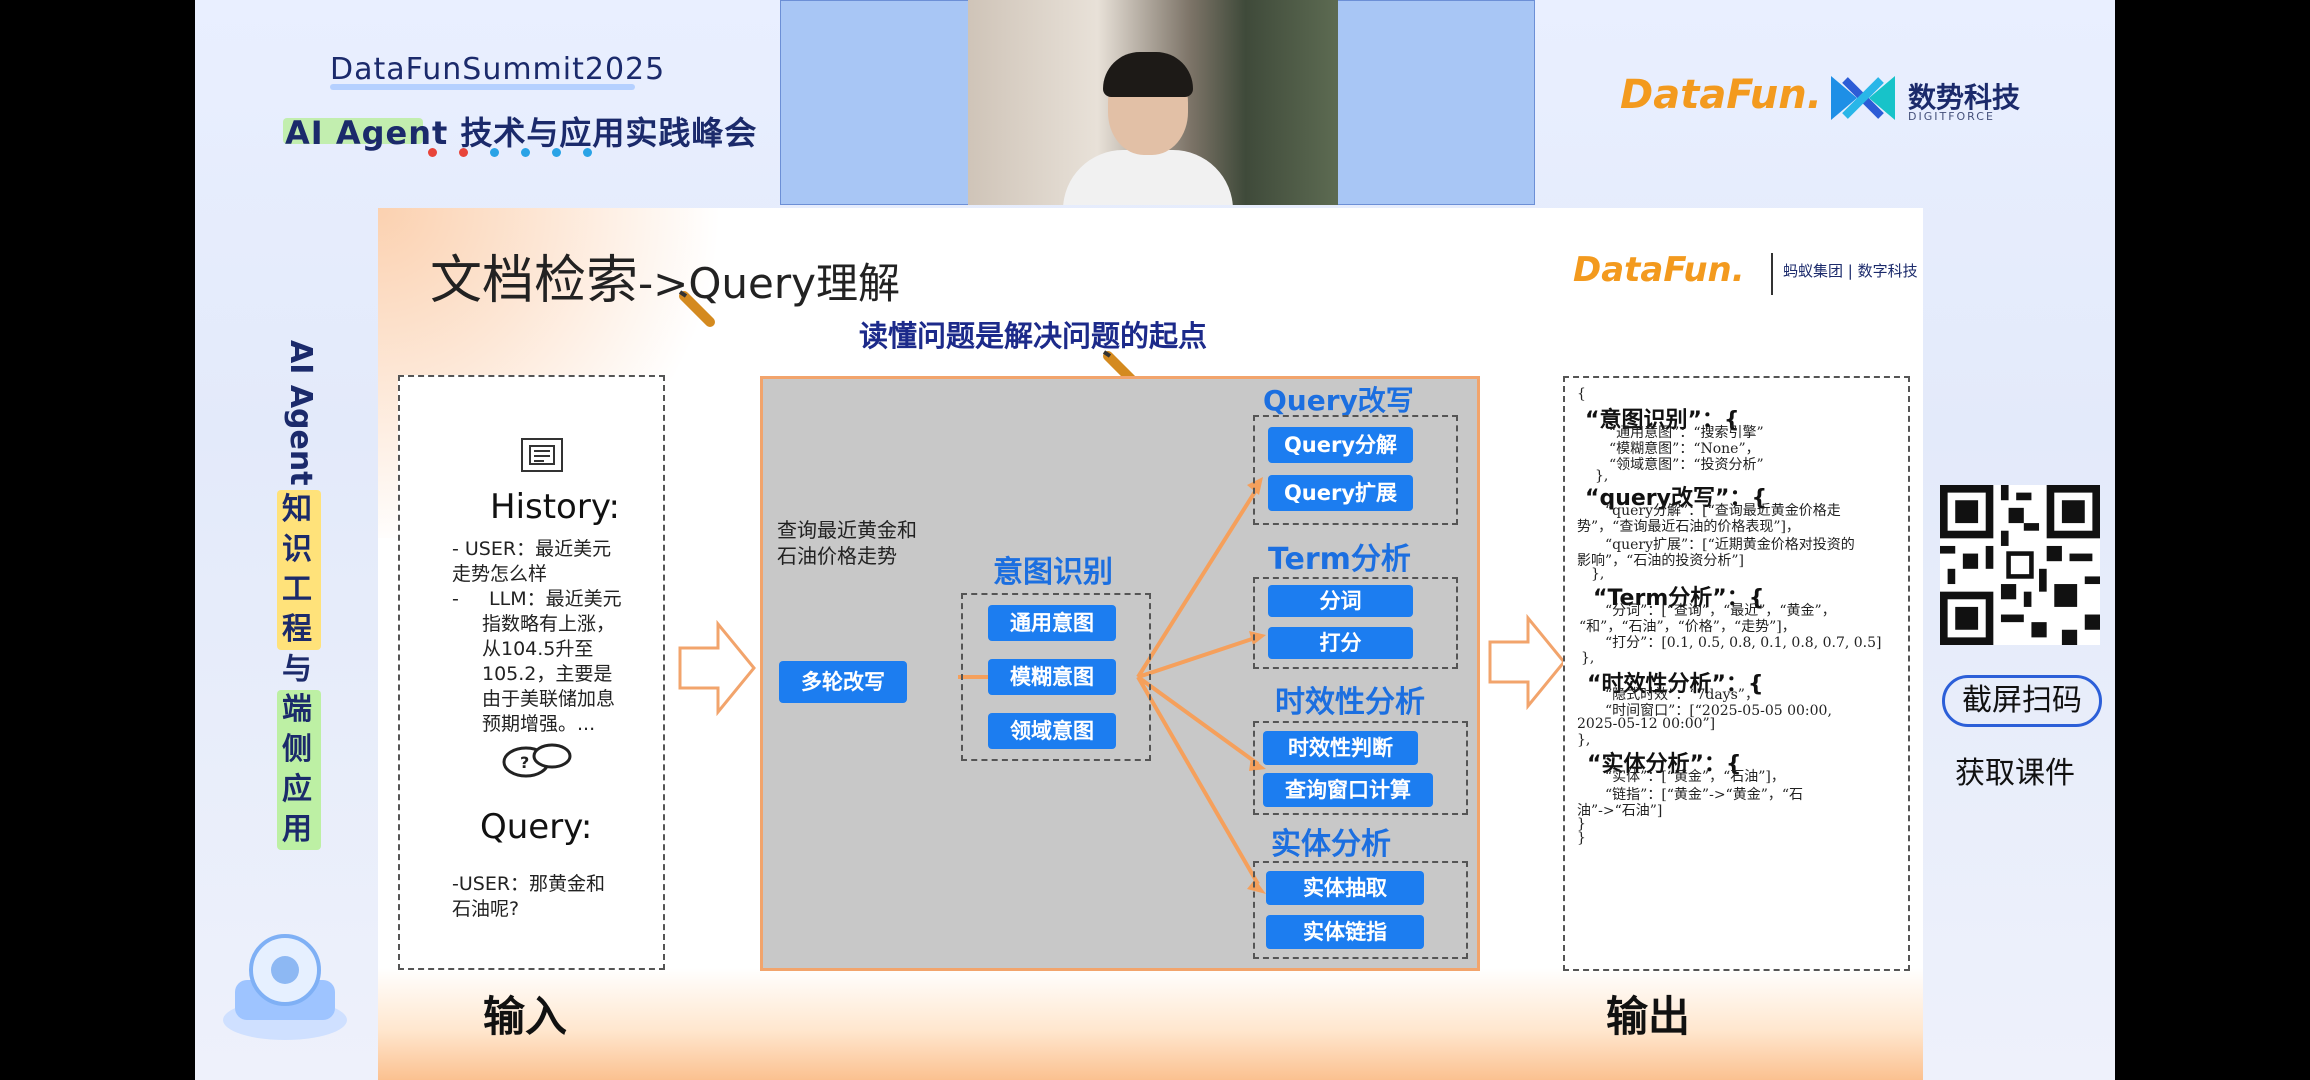 The height and width of the screenshot is (1080, 2310). Describe the element at coordinates (847, 530) in the screenshot. I see `query-text-line: 查询最近黄金和` at that location.